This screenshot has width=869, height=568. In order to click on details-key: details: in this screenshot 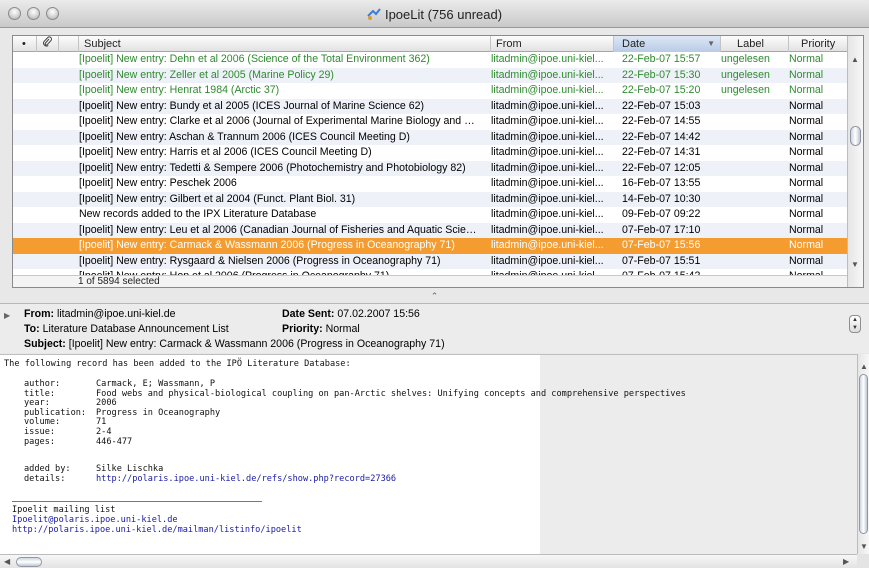, I will do `click(45, 479)`.